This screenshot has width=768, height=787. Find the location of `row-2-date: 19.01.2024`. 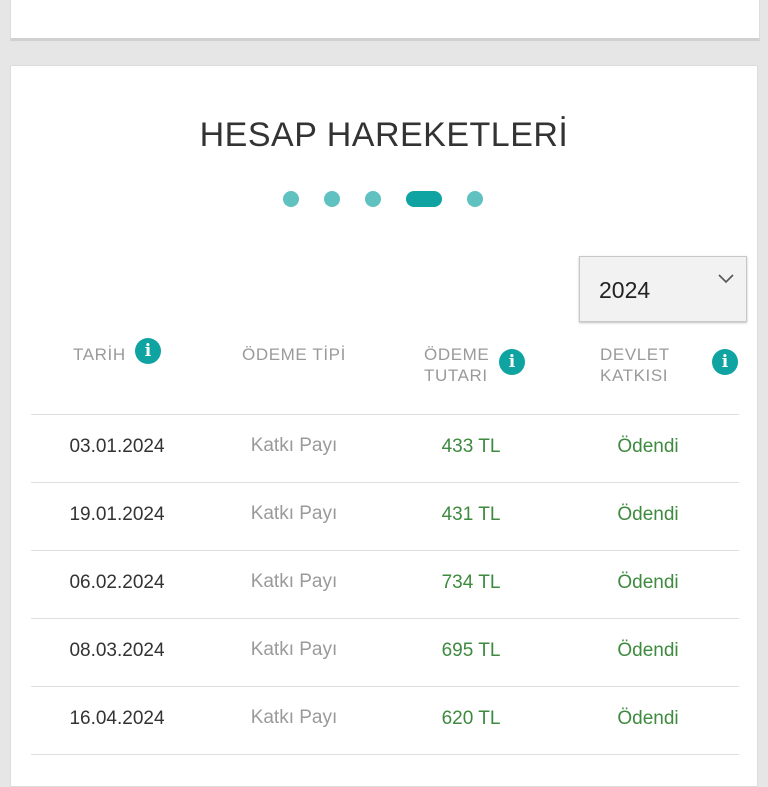

row-2-date: 19.01.2024 is located at coordinates (117, 514).